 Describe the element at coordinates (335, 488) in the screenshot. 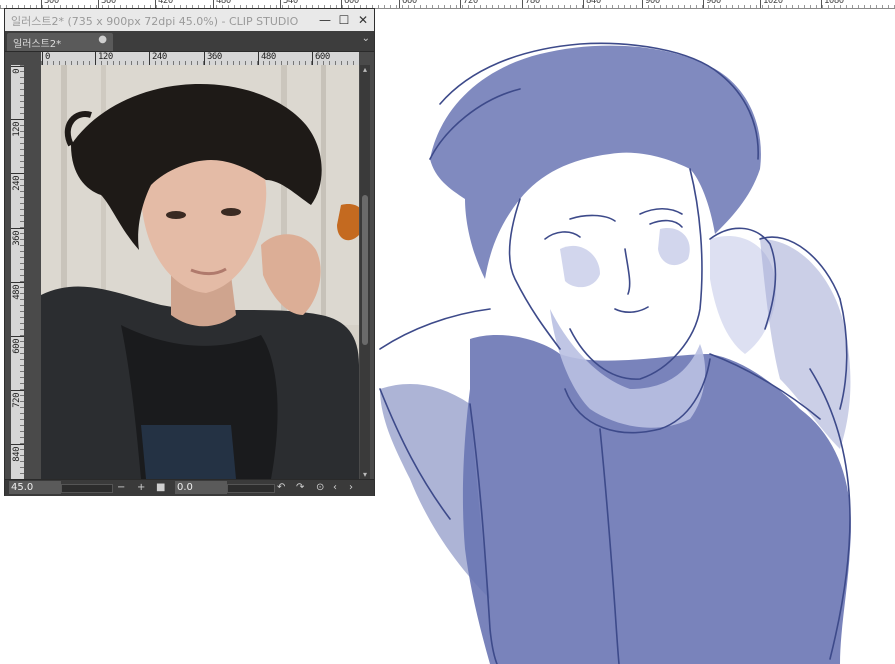

I see `previous-icon: ‹` at that location.